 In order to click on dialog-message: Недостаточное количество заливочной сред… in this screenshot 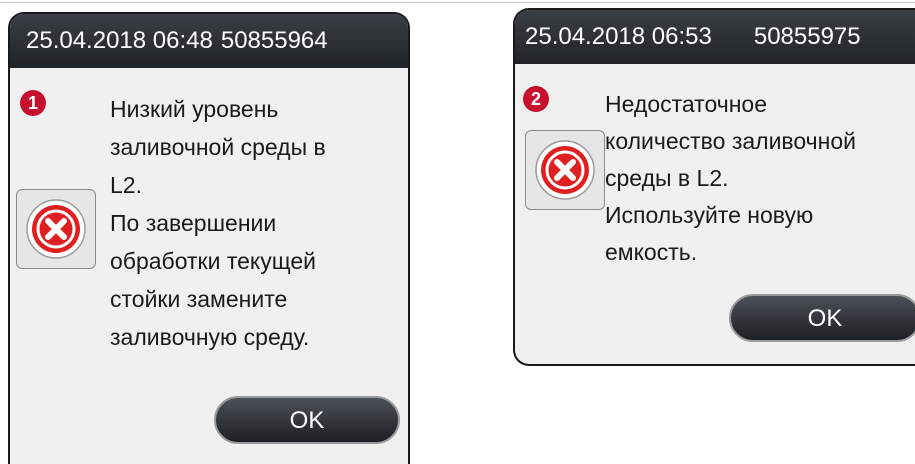, I will do `click(760, 178)`.